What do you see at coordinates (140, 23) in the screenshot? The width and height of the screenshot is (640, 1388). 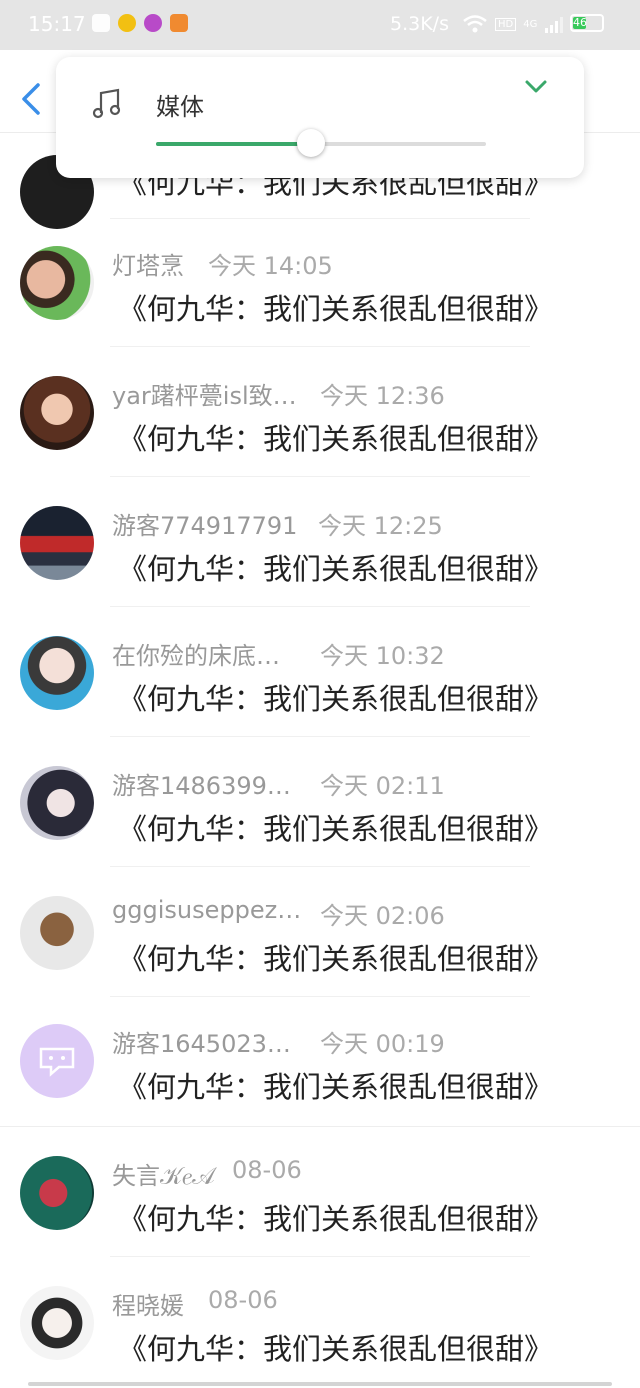 I see `notification-icons` at bounding box center [140, 23].